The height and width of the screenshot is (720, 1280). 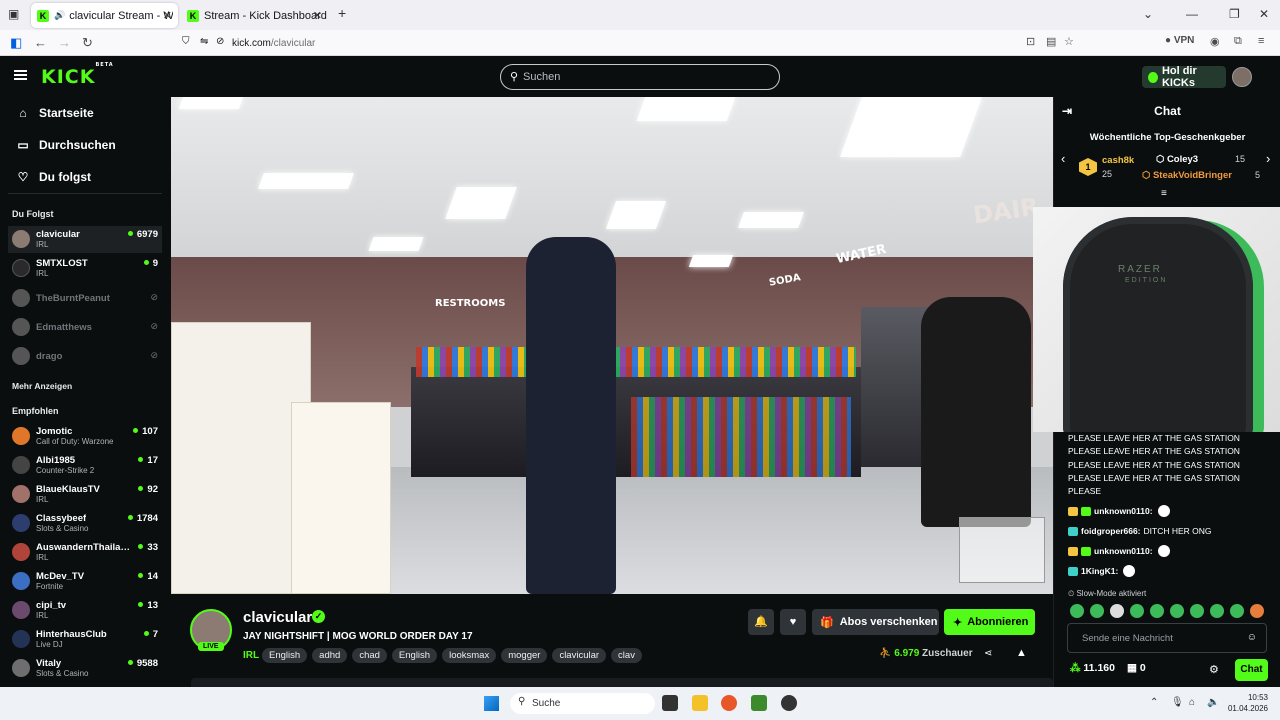 What do you see at coordinates (729, 703) in the screenshot?
I see `firefox-icon` at bounding box center [729, 703].